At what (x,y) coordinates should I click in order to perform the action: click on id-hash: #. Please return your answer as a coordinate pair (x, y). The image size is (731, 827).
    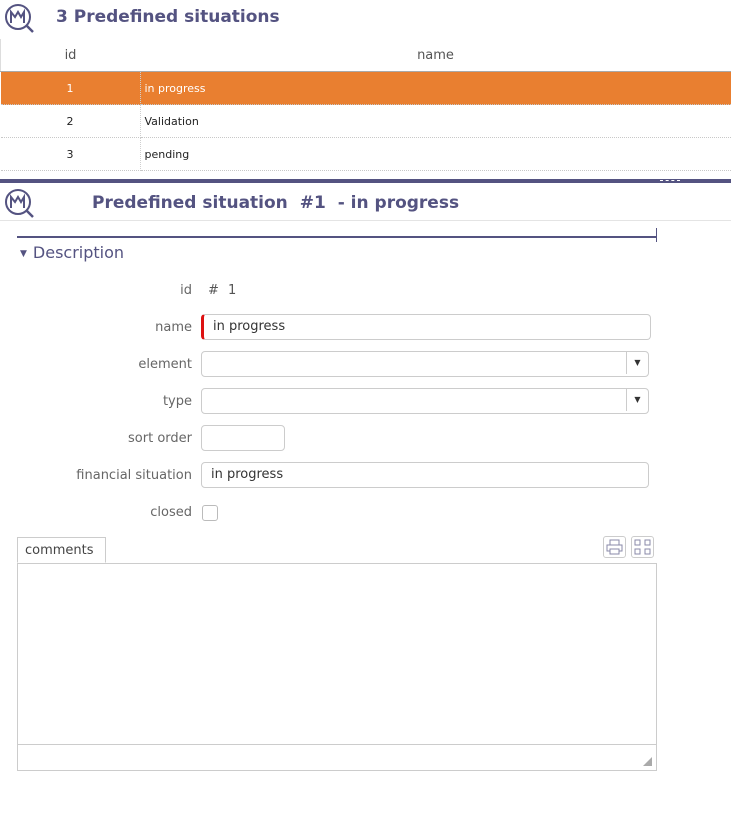
    Looking at the image, I should click on (213, 290).